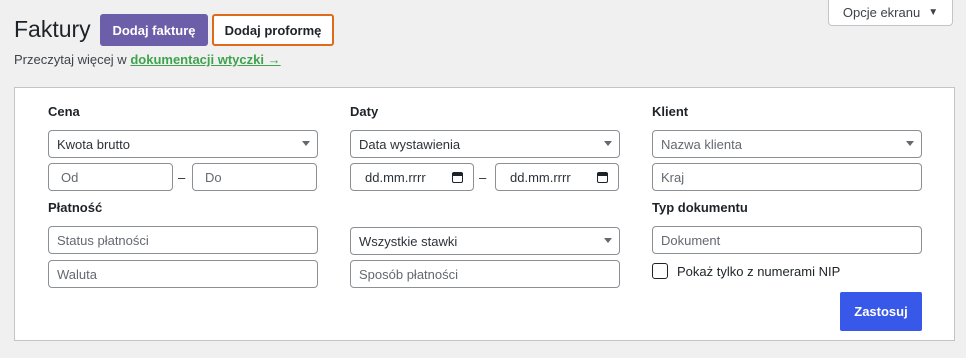 This screenshot has width=966, height=358. What do you see at coordinates (485, 274) in the screenshot?
I see `payment-method-input: Sposób płatności` at bounding box center [485, 274].